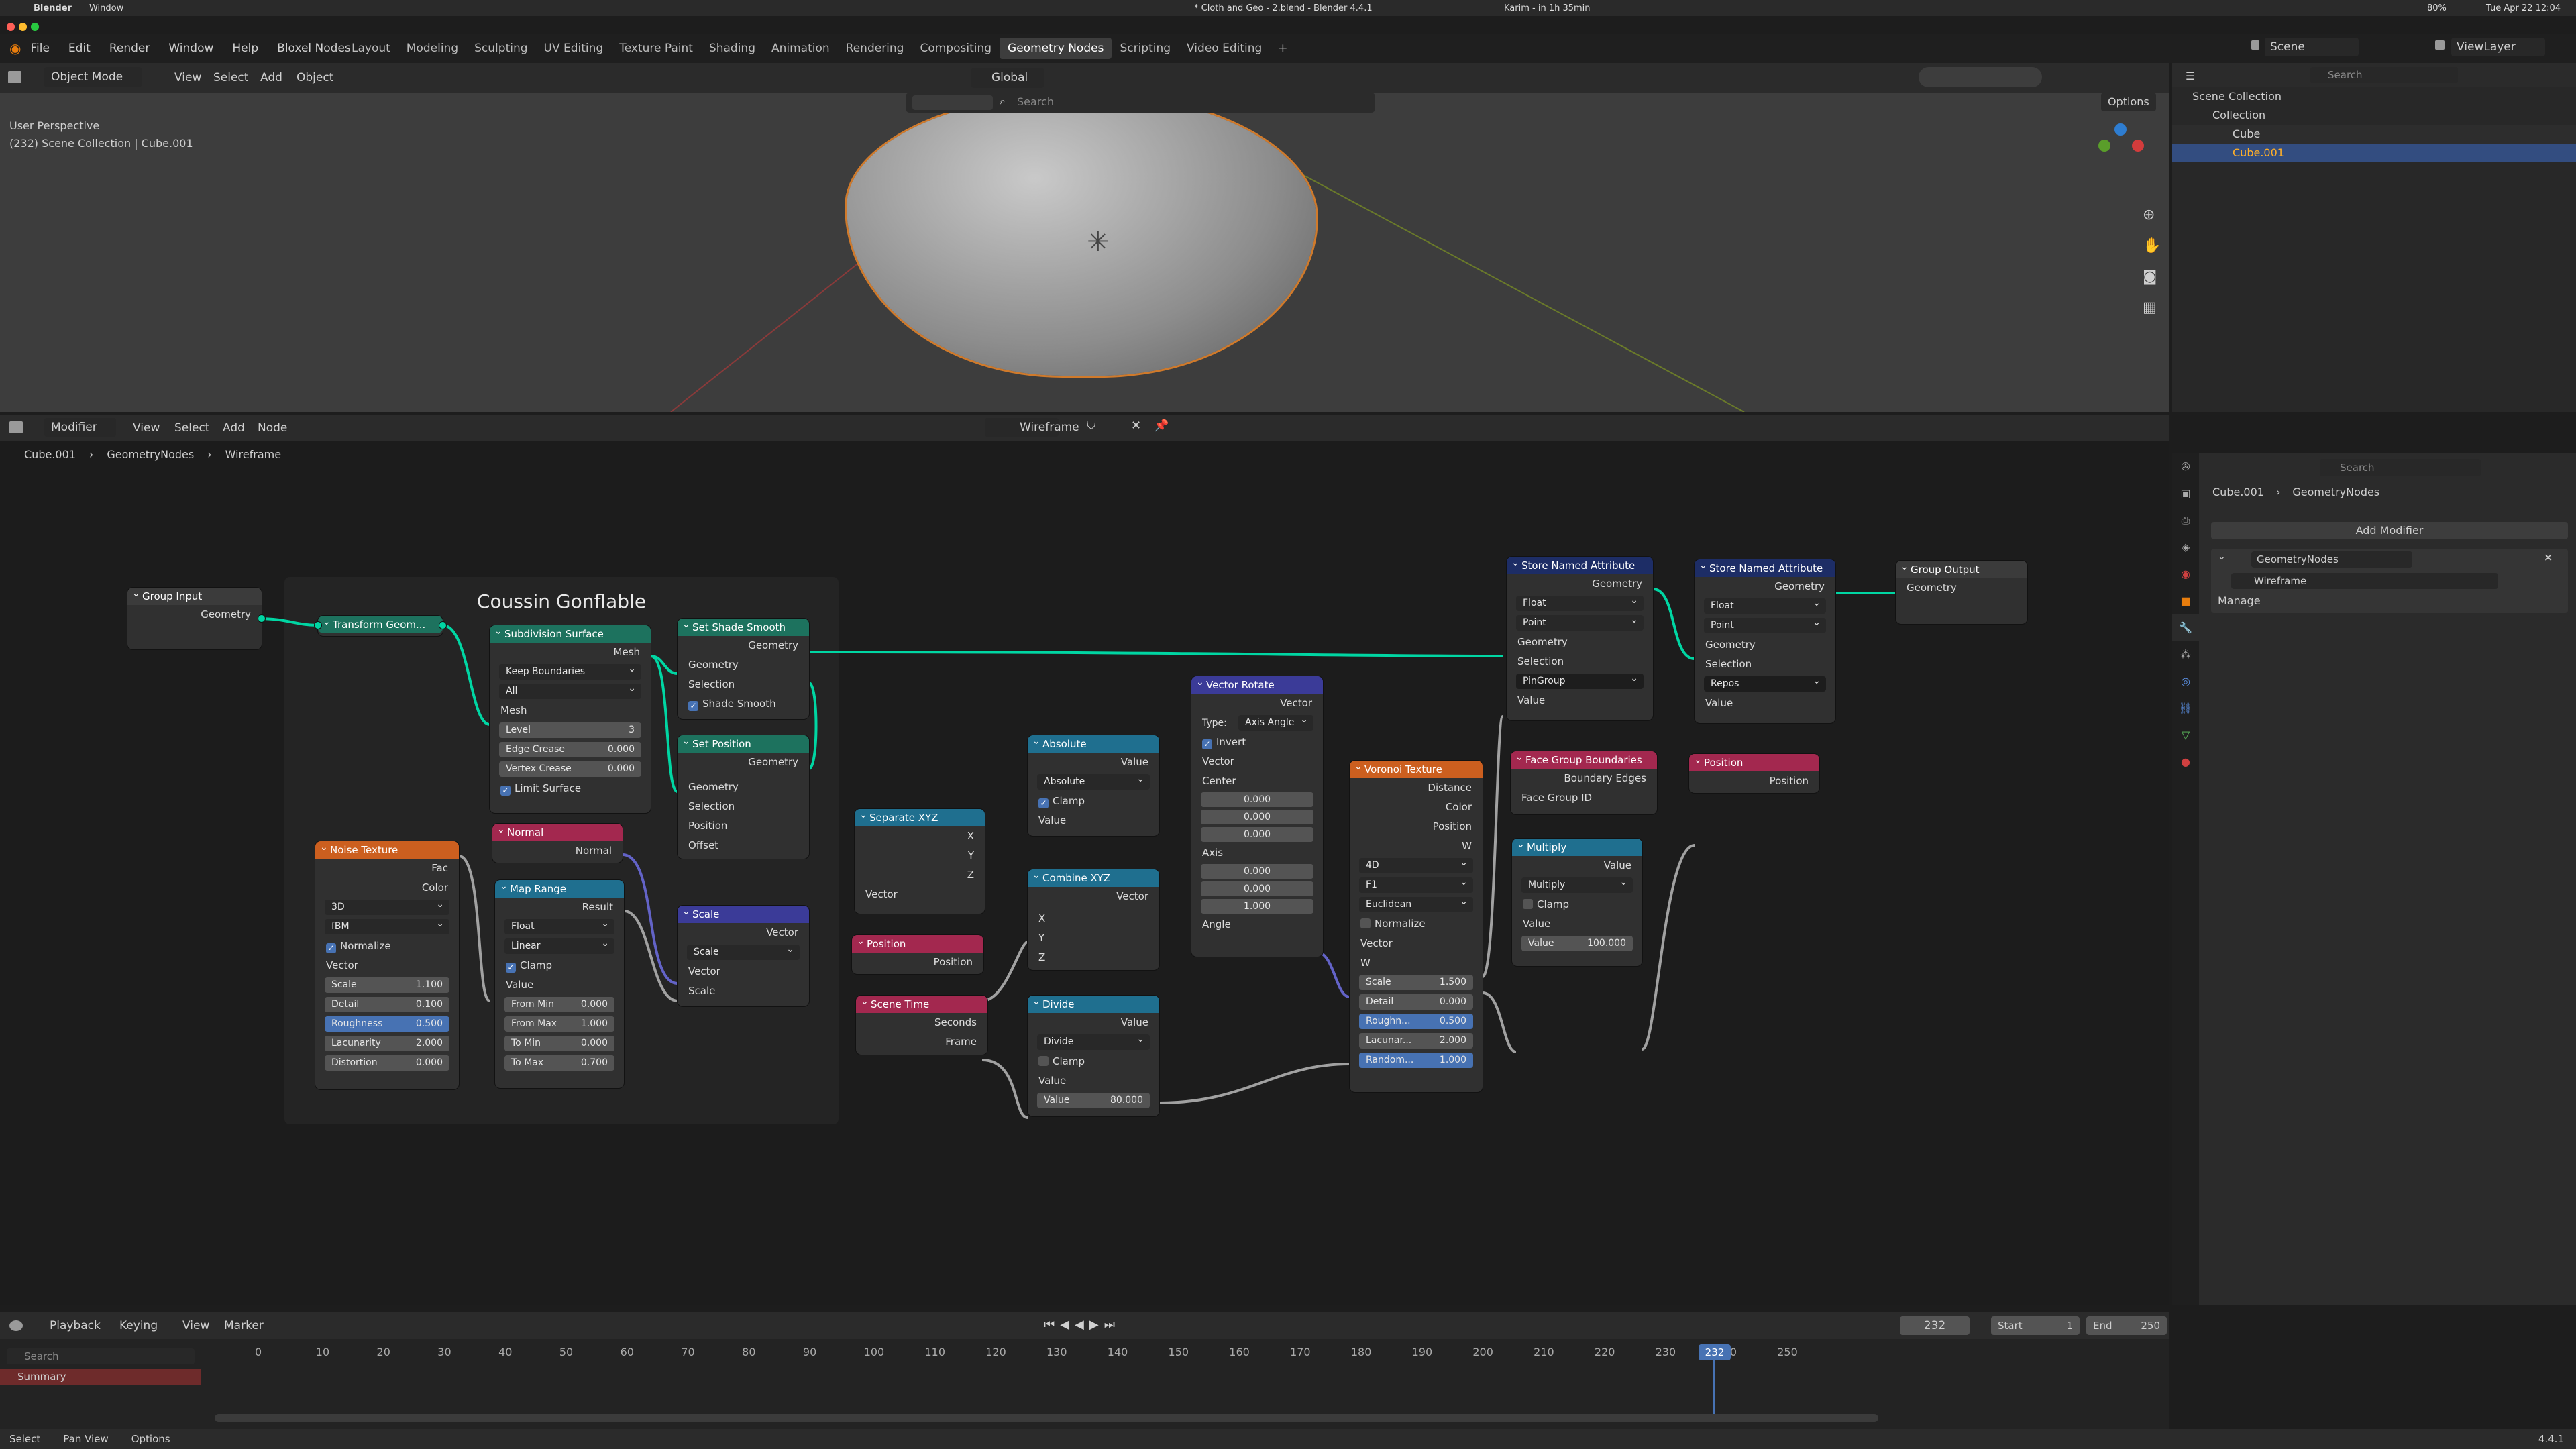  Describe the element at coordinates (39, 48) in the screenshot. I see `menu-file: File` at that location.